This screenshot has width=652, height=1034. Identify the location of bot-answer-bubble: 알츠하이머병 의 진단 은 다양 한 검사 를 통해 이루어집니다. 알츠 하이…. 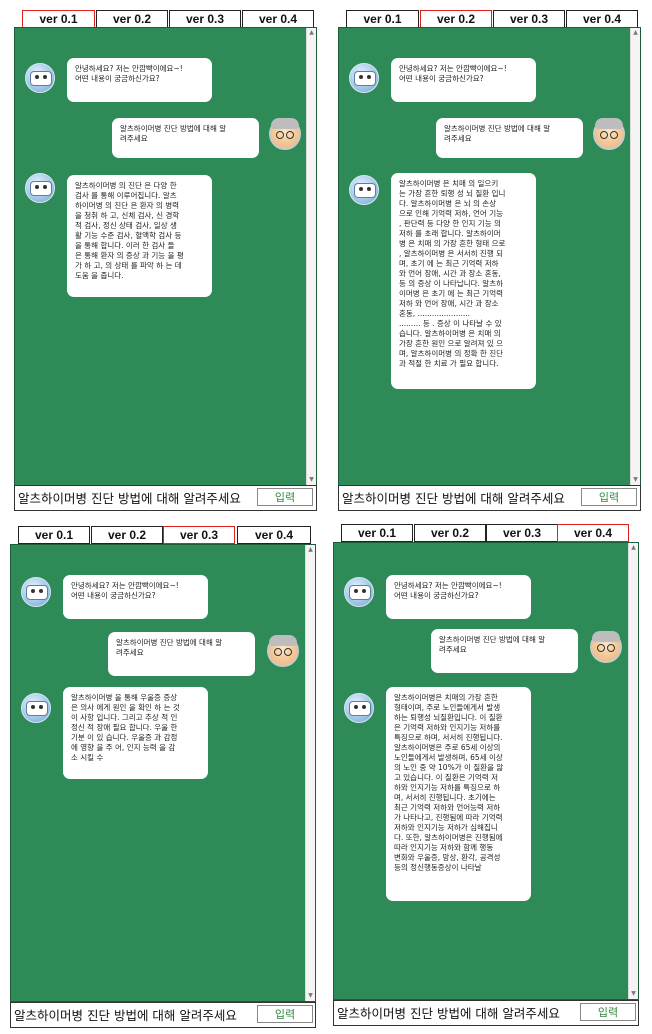
(139, 236).